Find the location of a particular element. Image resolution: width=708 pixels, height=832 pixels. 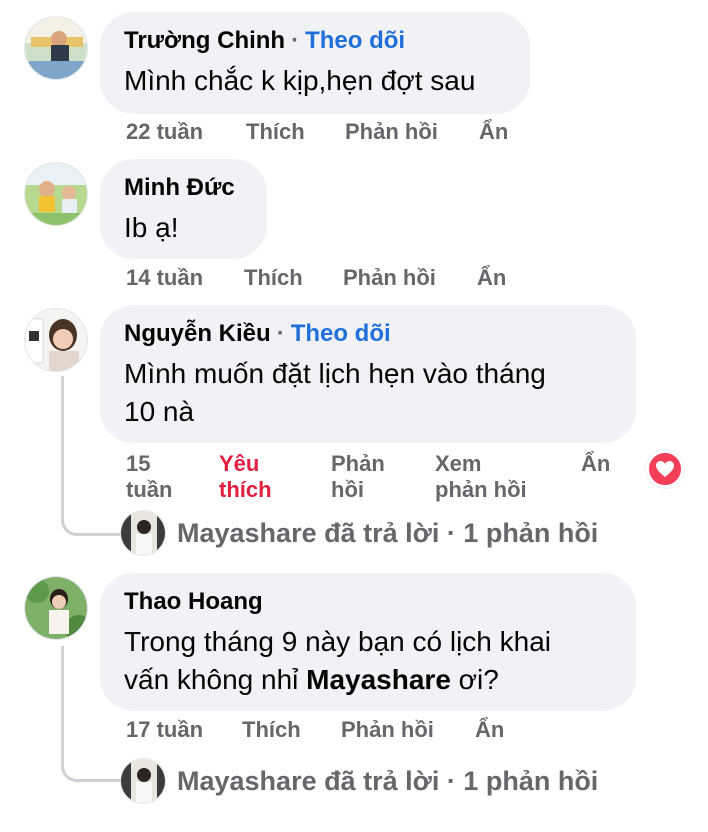

comment-text-line: Mình muốn đặt lịch hẹn vào tháng is located at coordinates (335, 373).